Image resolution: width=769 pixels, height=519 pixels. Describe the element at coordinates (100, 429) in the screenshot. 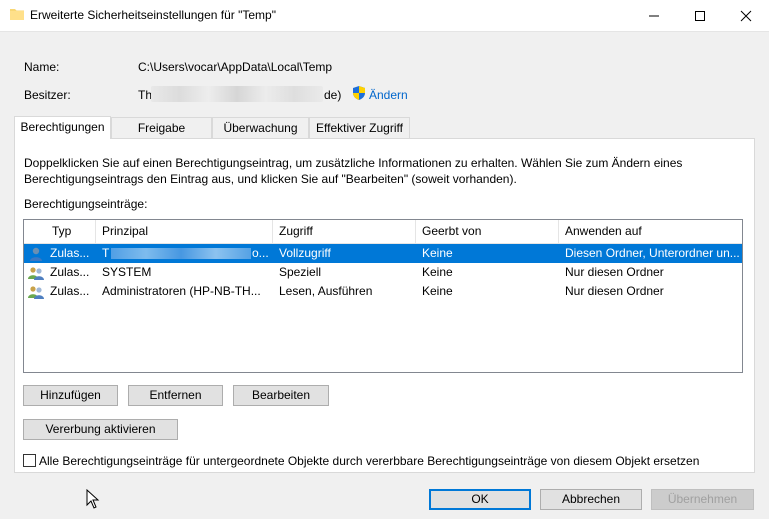

I see `enable-inheritance-button: Vererbung aktivieren` at that location.